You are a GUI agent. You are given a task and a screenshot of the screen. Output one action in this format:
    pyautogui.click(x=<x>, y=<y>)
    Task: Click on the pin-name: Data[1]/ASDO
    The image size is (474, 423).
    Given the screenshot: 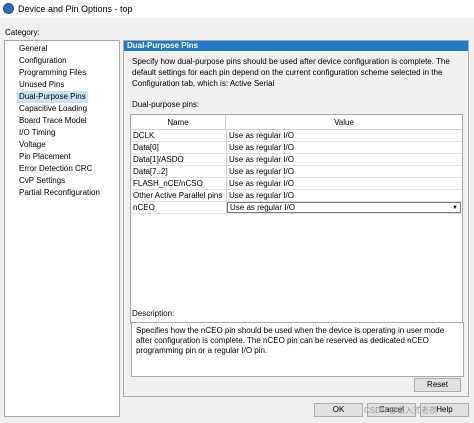 What is the action you would take?
    pyautogui.click(x=158, y=159)
    